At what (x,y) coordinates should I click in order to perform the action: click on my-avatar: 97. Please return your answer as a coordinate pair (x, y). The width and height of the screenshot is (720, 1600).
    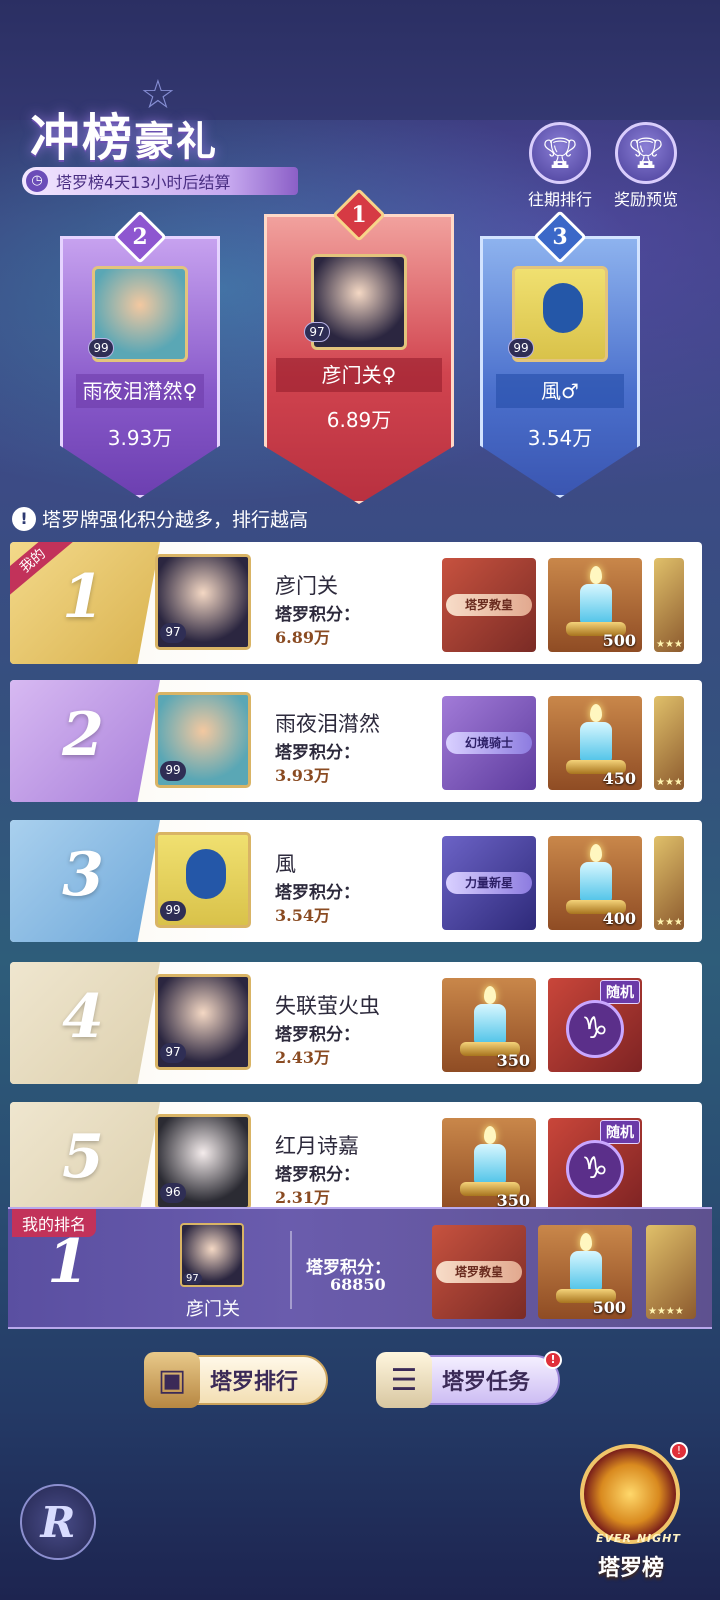
    Looking at the image, I should click on (212, 1255).